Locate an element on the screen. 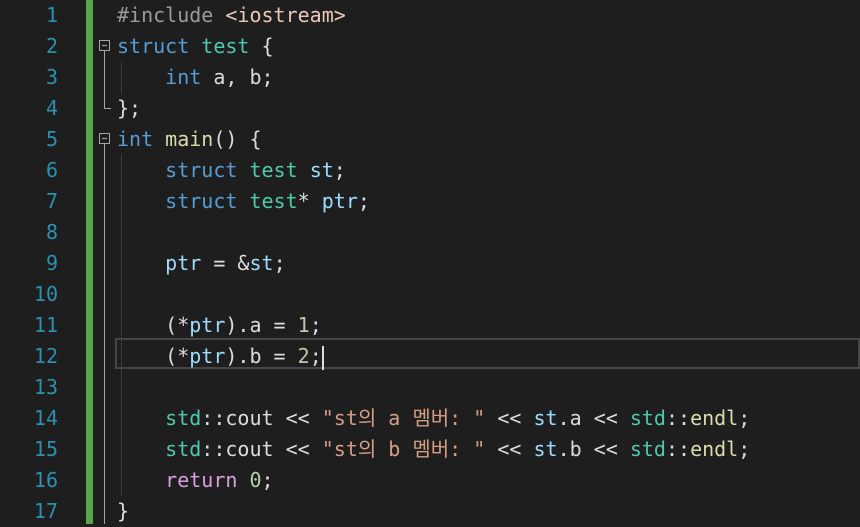 Image resolution: width=860 pixels, height=527 pixels. code-text: } is located at coordinates (123, 511).